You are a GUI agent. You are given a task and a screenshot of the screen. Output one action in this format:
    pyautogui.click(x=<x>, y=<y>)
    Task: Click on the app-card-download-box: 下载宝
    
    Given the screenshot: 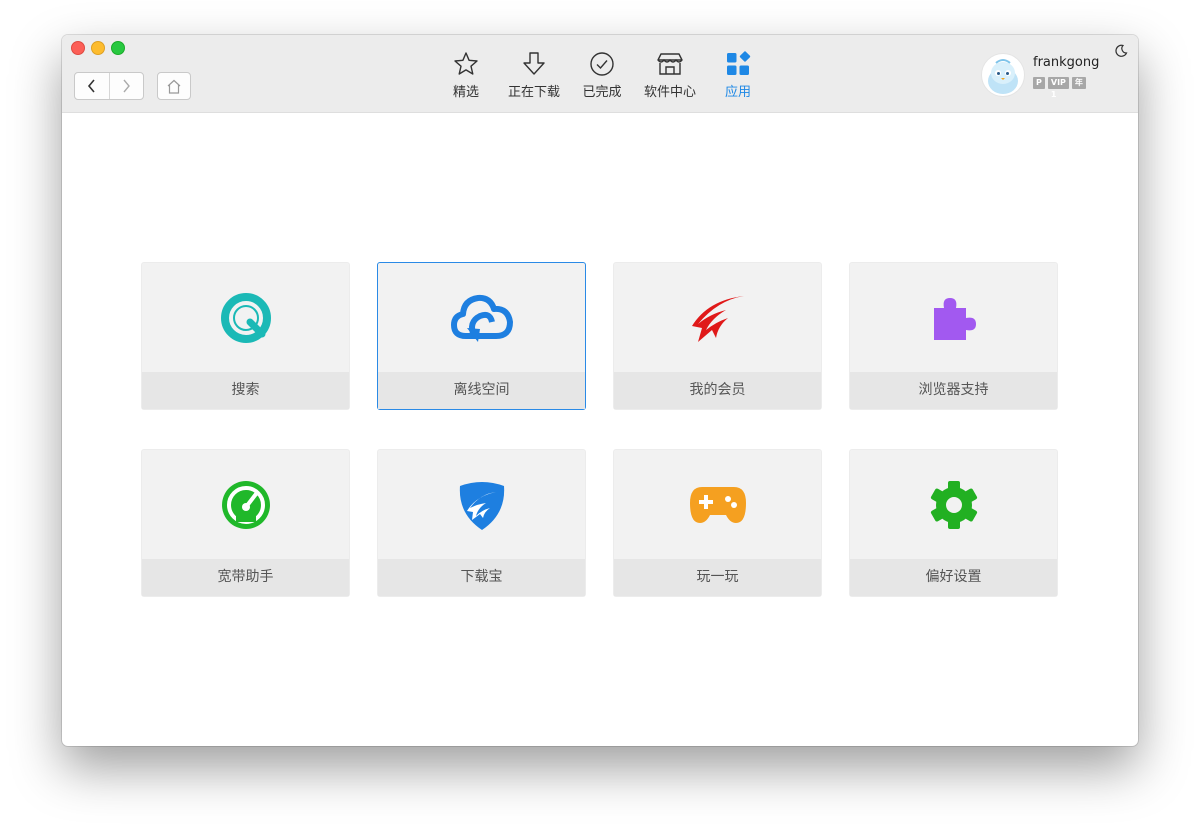 What is the action you would take?
    pyautogui.click(x=481, y=523)
    